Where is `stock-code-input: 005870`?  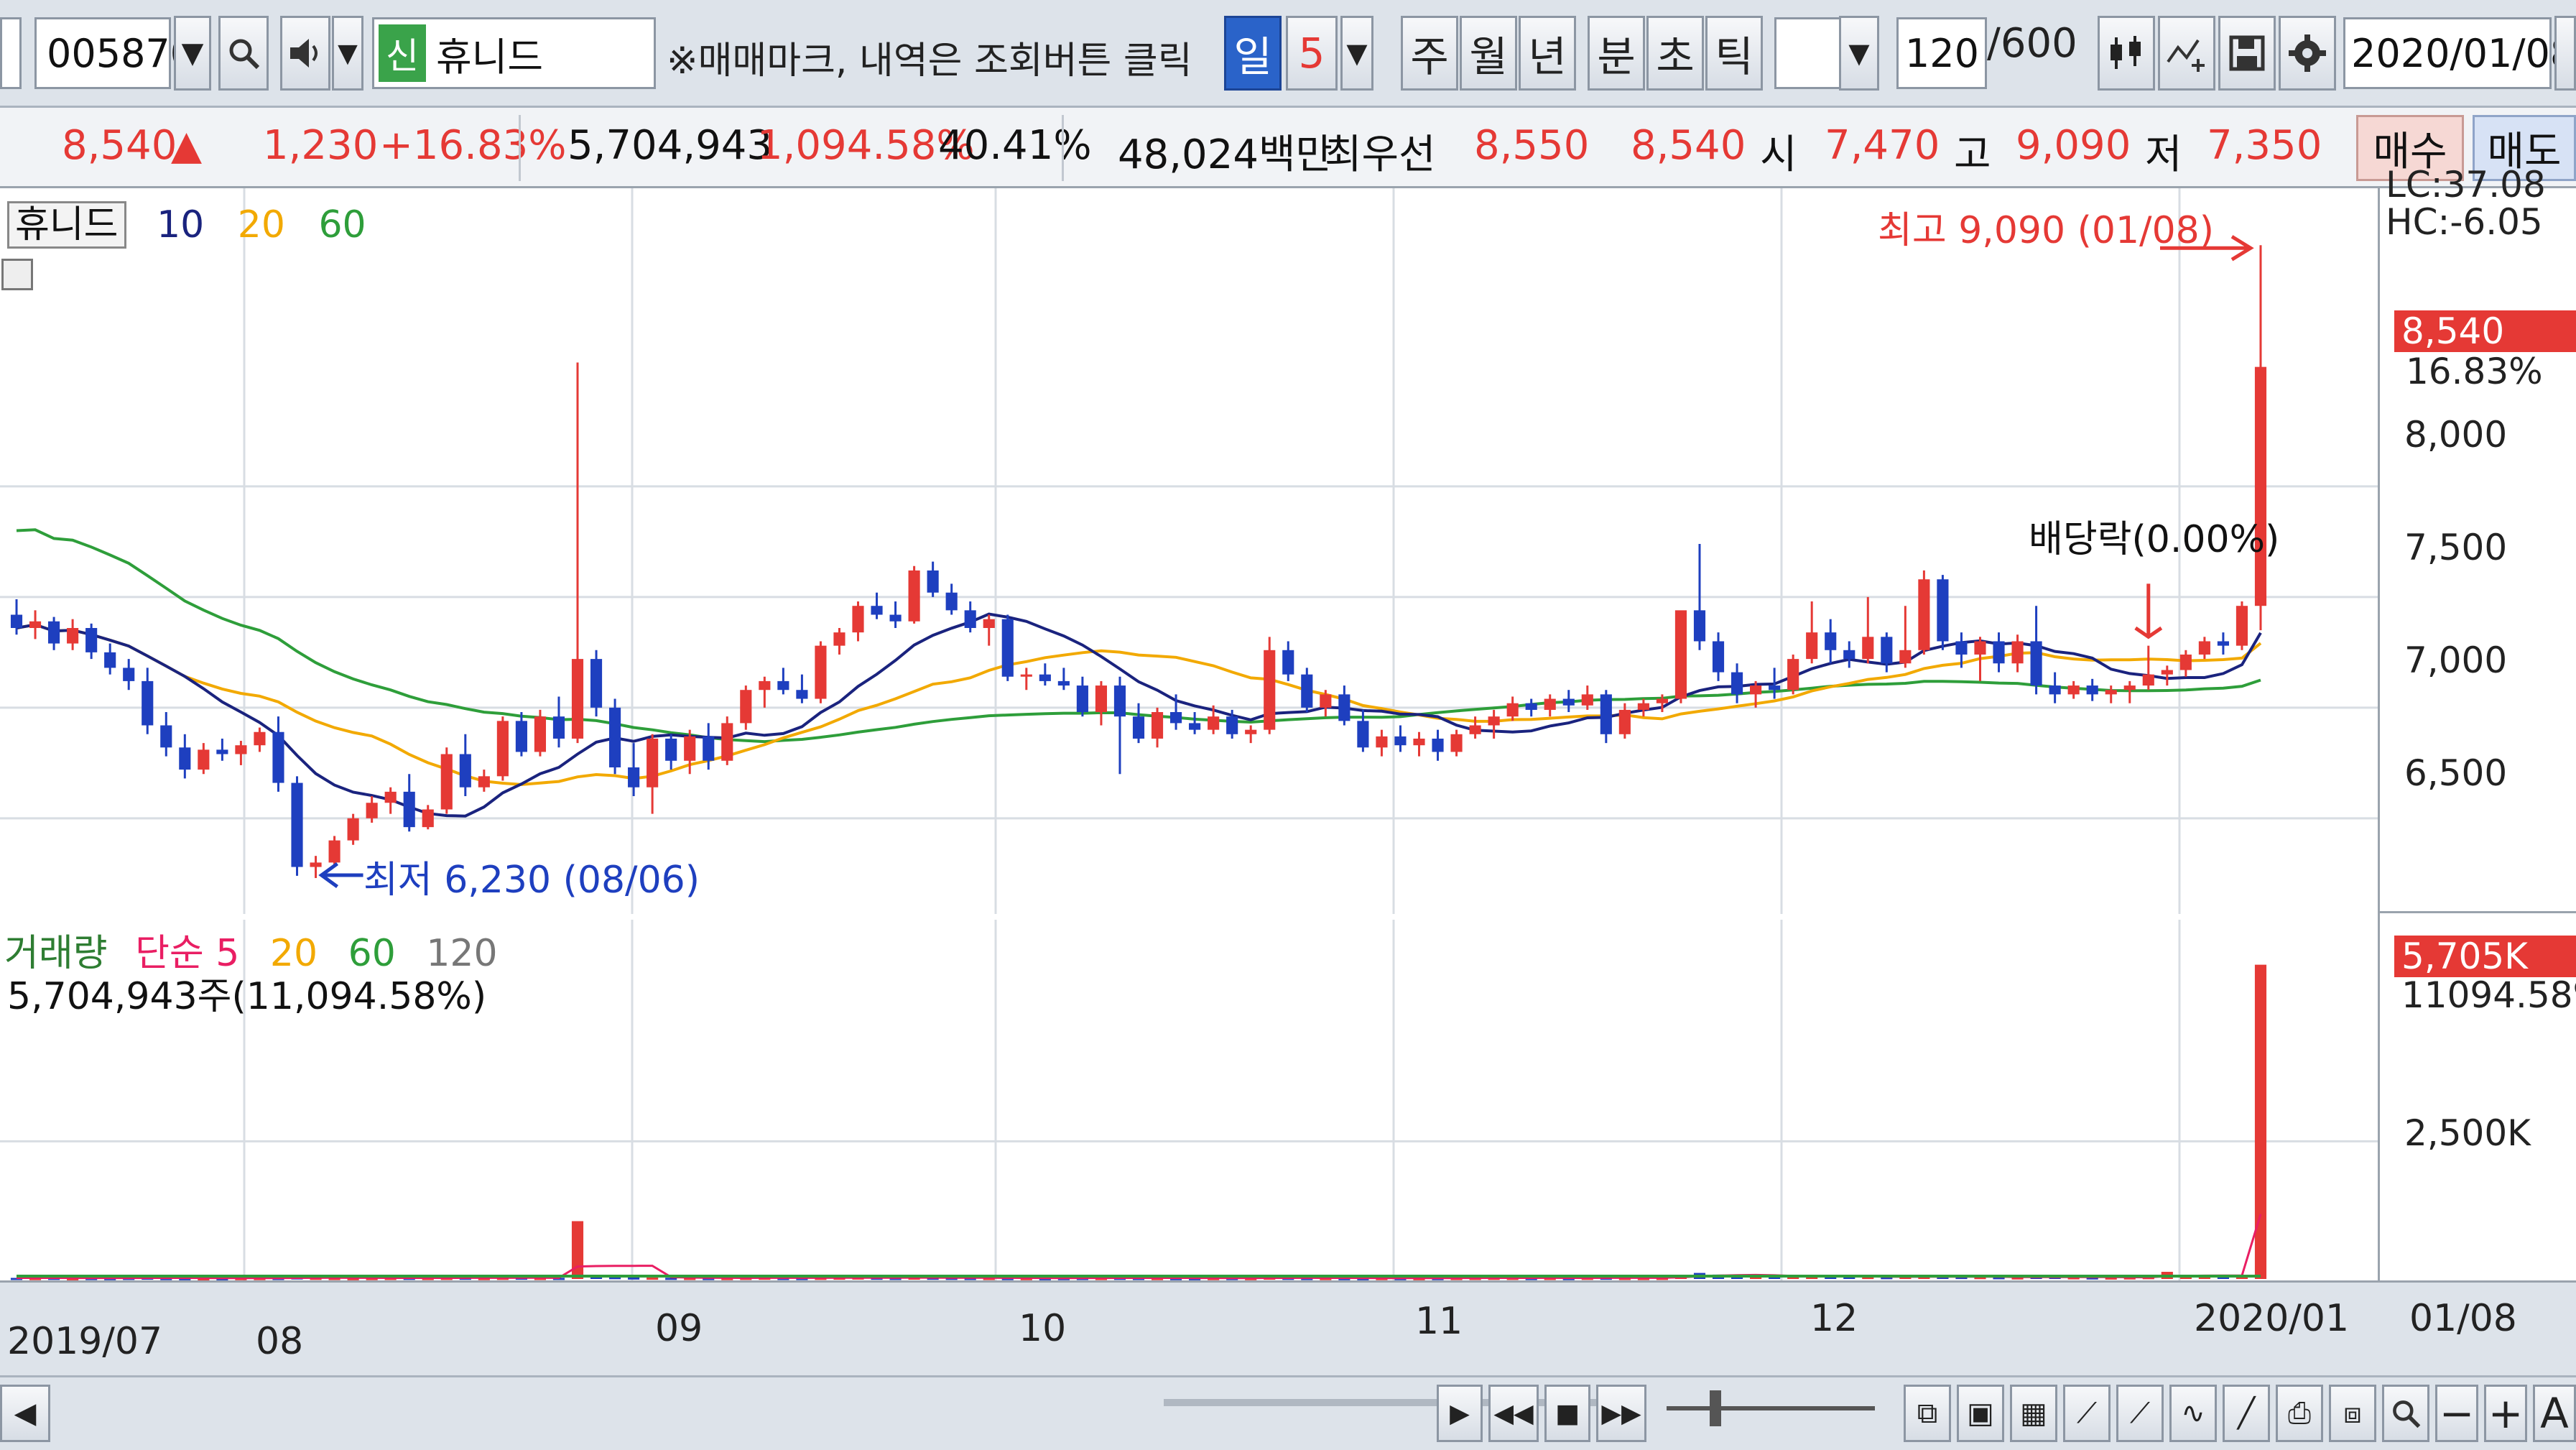 stock-code-input: 005870 is located at coordinates (114, 53).